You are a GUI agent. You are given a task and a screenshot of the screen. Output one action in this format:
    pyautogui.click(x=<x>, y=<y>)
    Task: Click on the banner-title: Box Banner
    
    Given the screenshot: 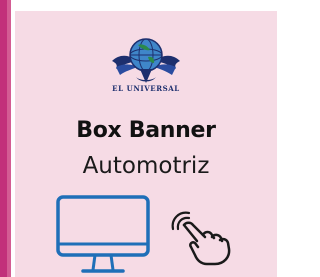 What is the action you would take?
    pyautogui.click(x=146, y=130)
    